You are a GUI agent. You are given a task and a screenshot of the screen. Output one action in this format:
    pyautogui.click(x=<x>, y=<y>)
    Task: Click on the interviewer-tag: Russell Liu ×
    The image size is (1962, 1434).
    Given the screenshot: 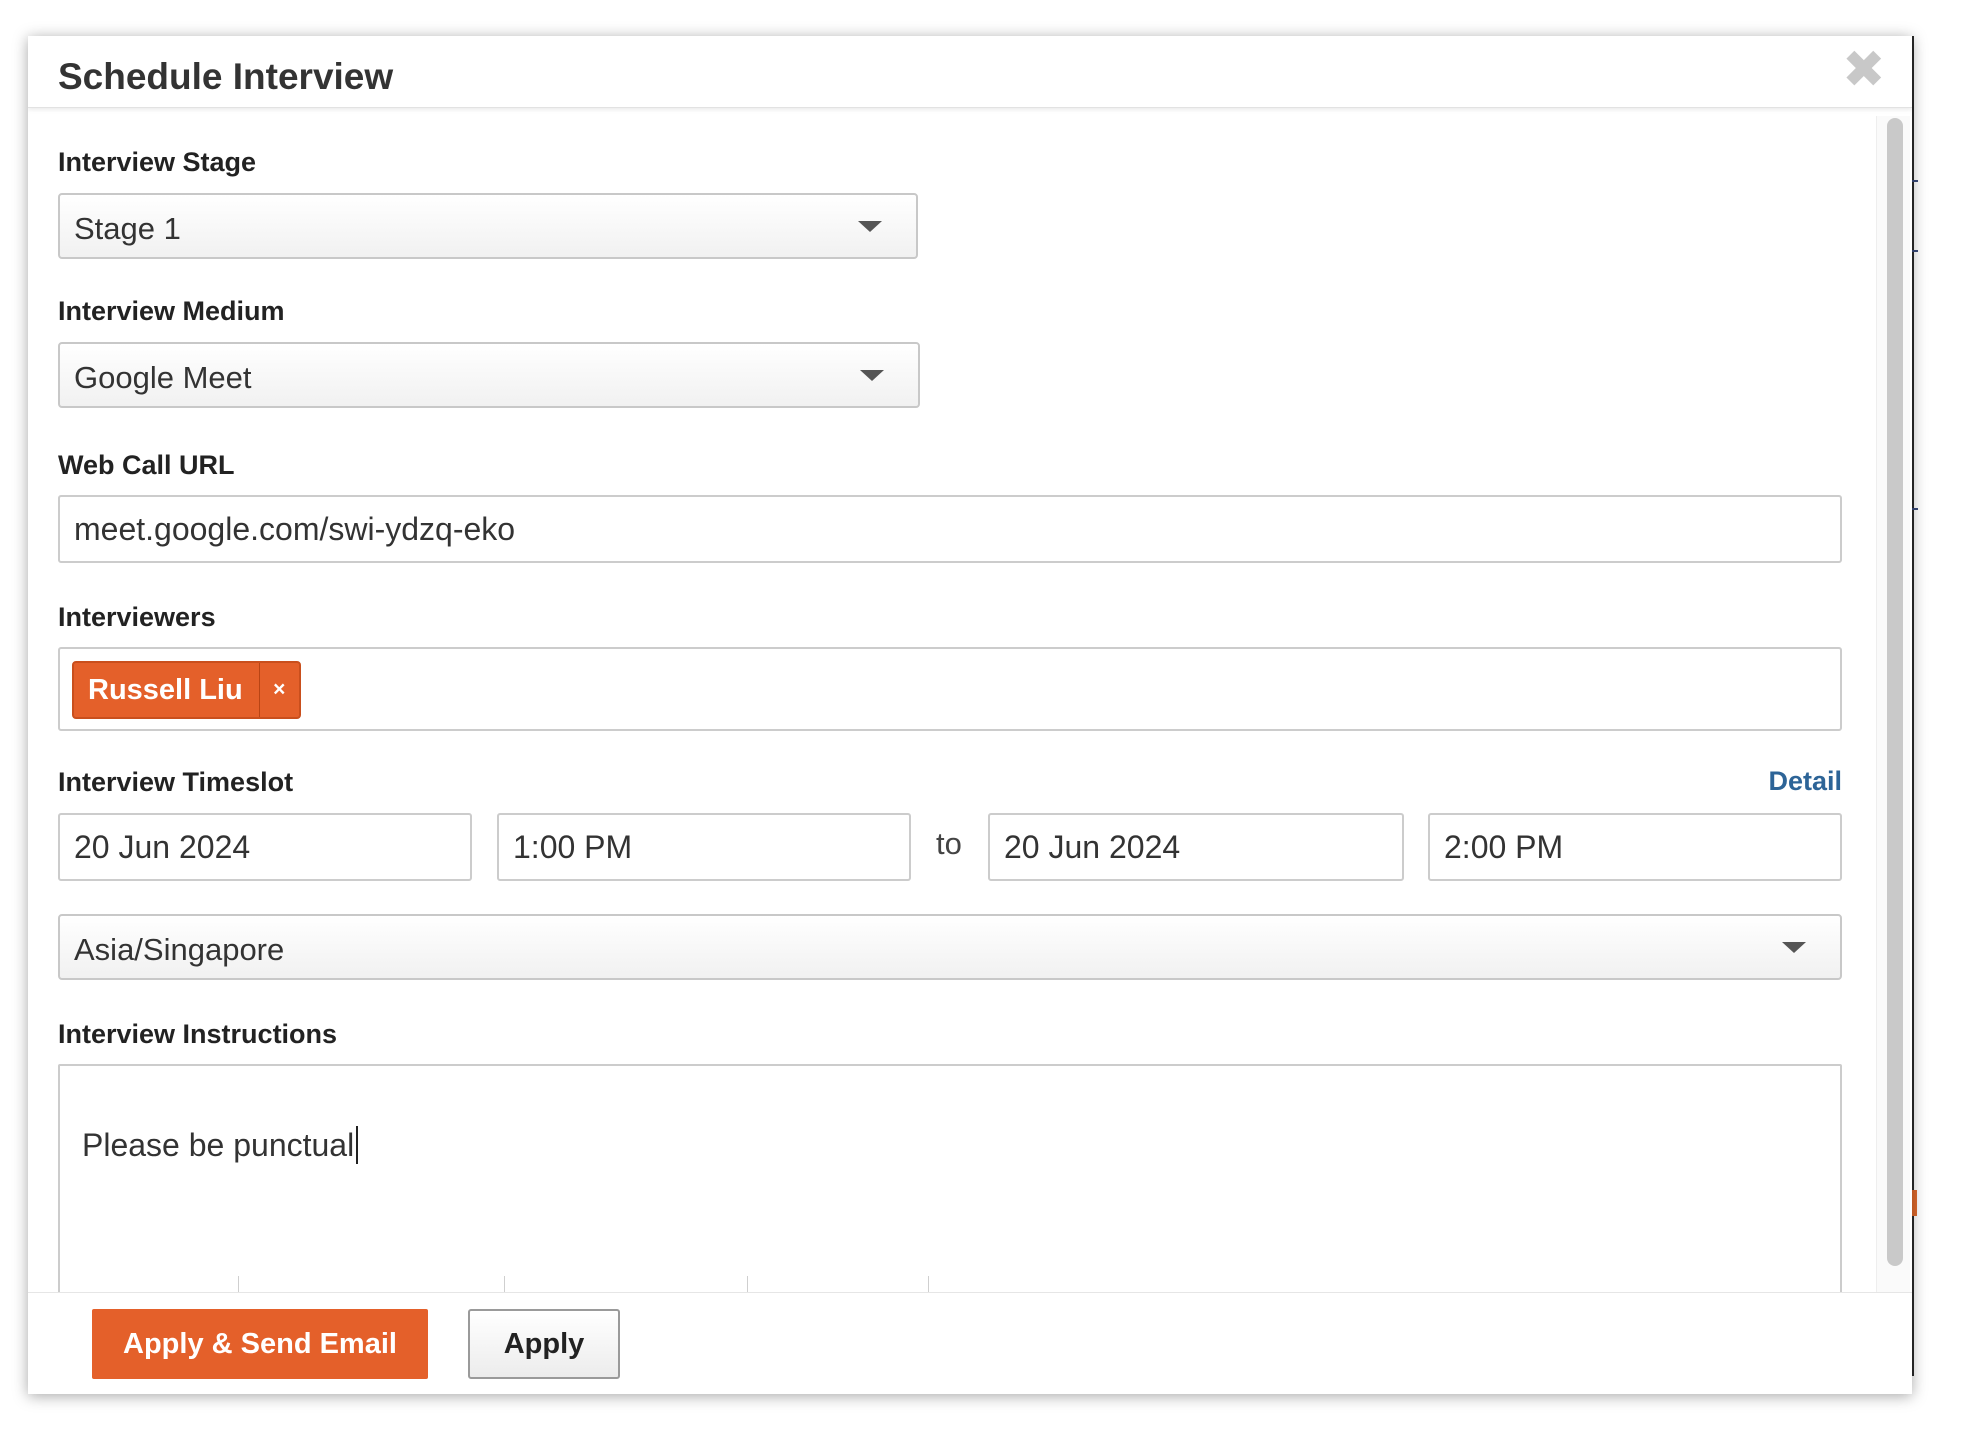 What is the action you would take?
    pyautogui.click(x=186, y=690)
    